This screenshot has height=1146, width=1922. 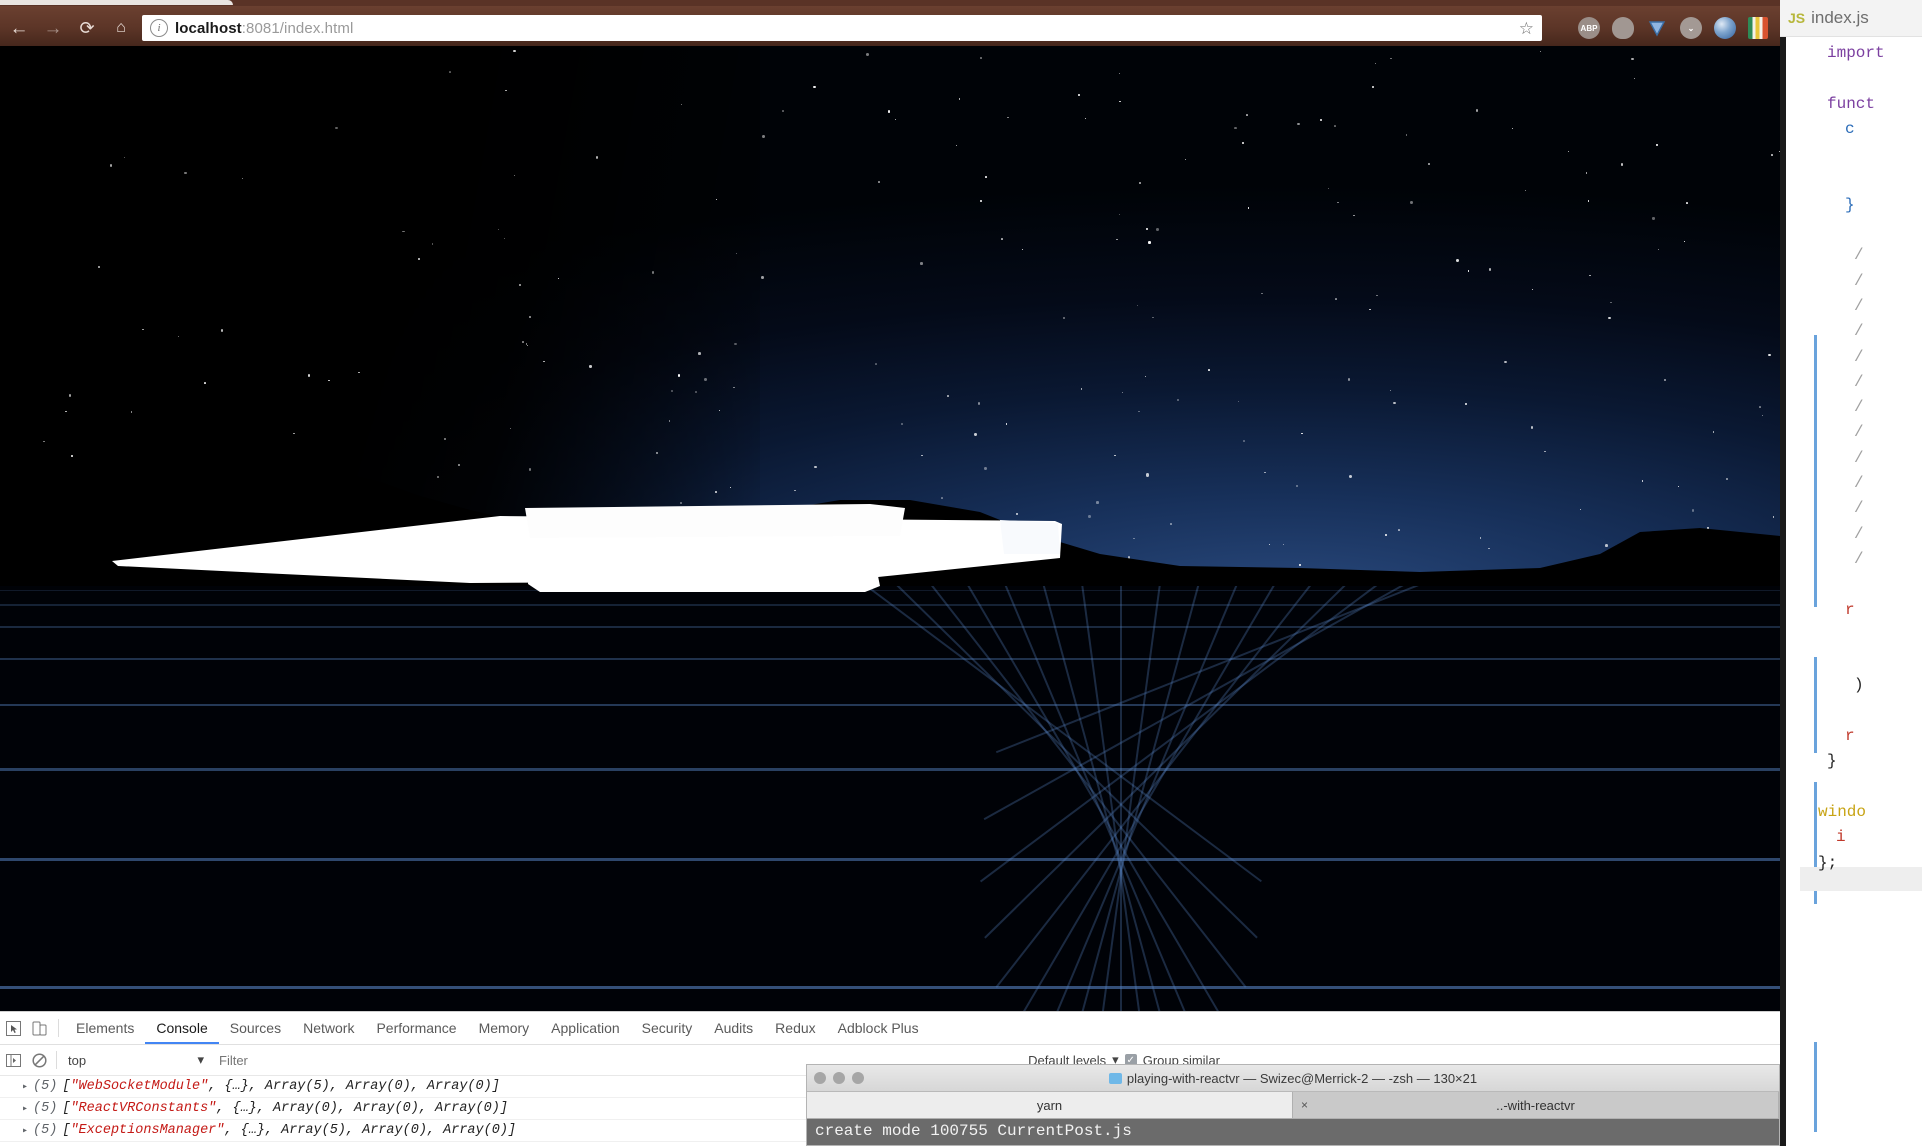 What do you see at coordinates (13, 1028) in the screenshot?
I see `inspect-element-icon` at bounding box center [13, 1028].